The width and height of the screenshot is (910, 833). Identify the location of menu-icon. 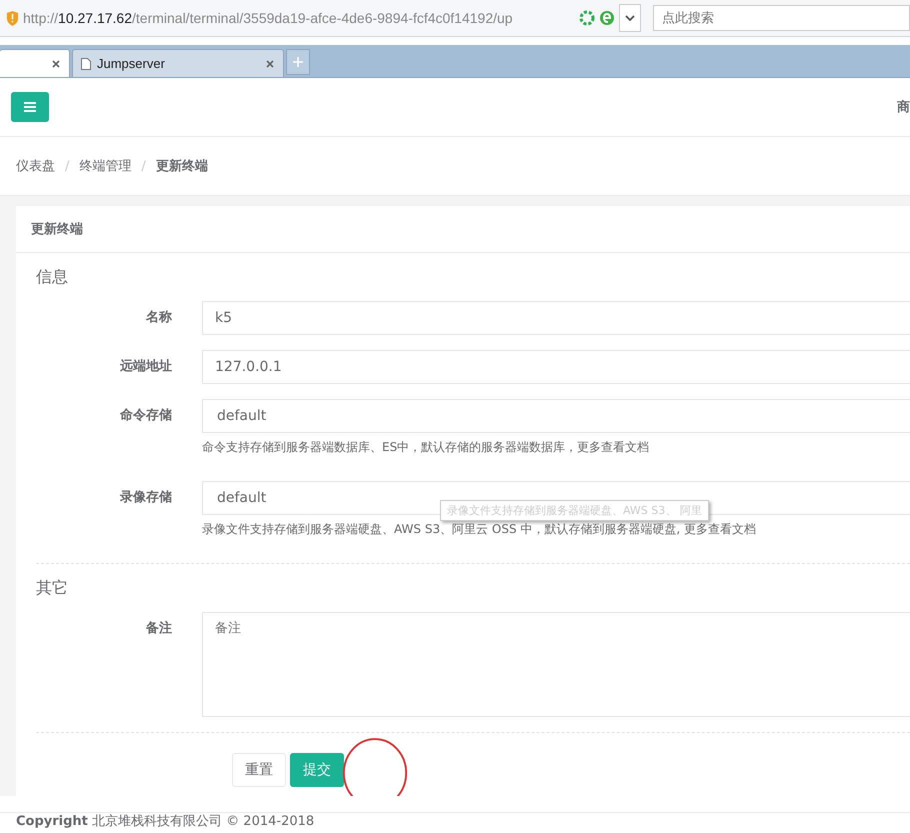
(30, 107).